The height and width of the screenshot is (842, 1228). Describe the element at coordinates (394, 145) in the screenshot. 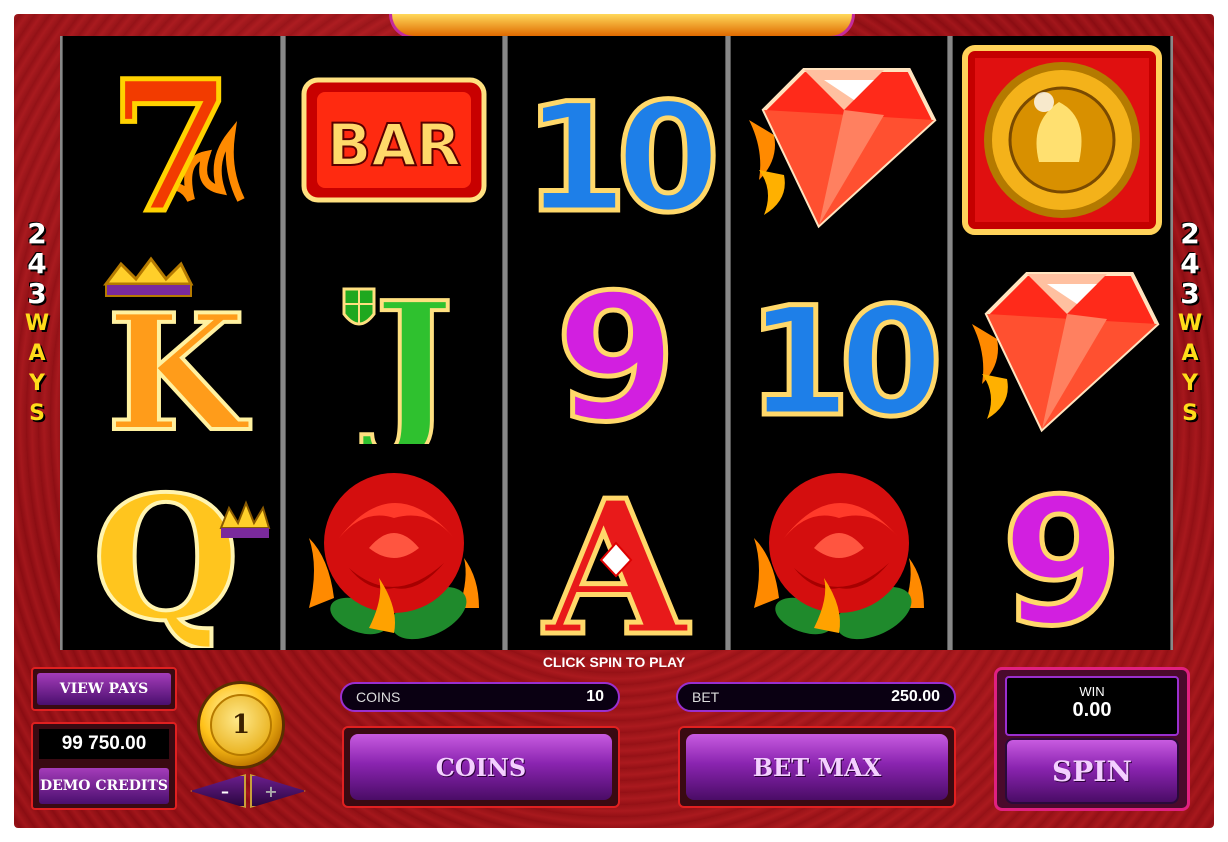

I see `bar-glyph: BAR` at that location.